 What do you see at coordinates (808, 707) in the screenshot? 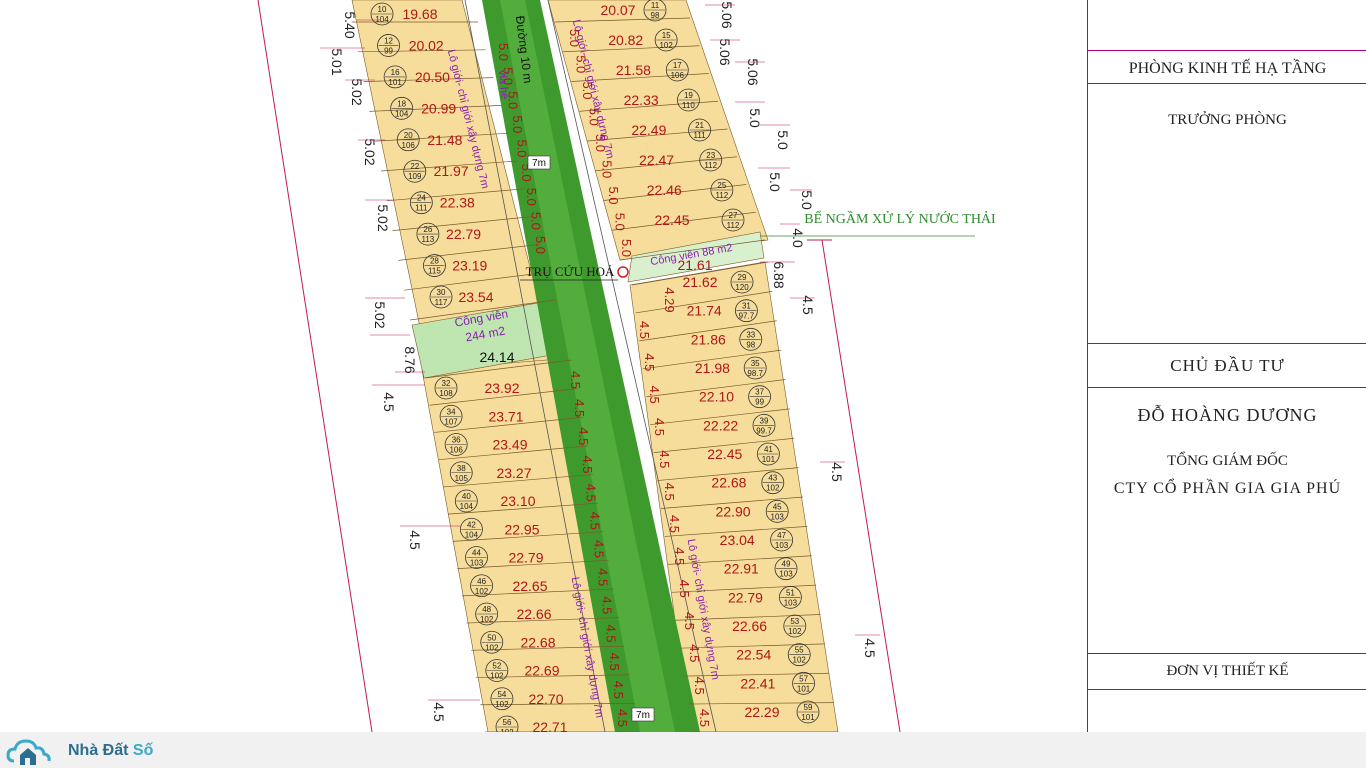
I see `right-lower-lot-number: 59` at bounding box center [808, 707].